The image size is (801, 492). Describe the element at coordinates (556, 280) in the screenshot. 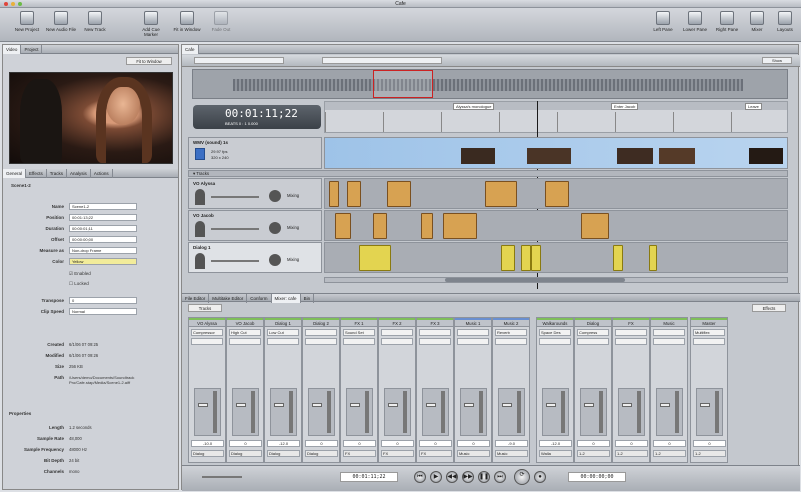

I see `timeline-scrollbar` at that location.